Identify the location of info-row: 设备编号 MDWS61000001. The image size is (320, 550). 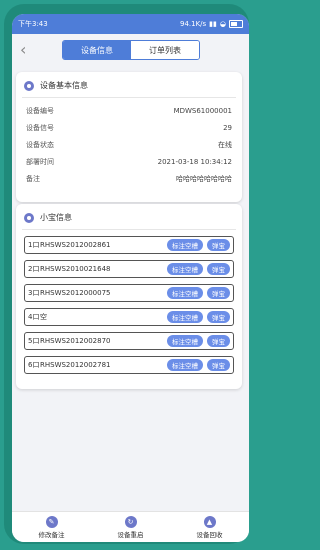
(129, 110).